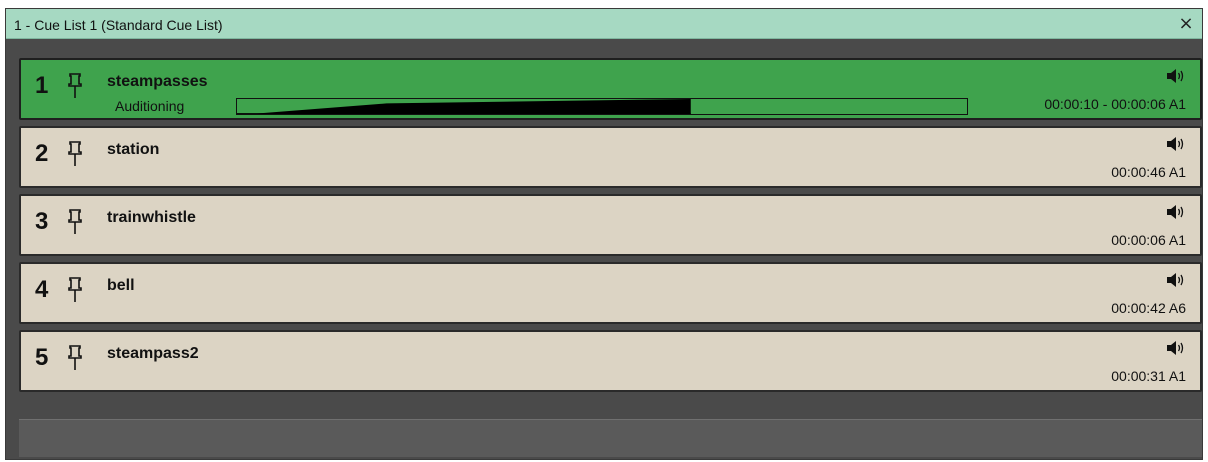 The width and height of the screenshot is (1208, 462). Describe the element at coordinates (1138, 240) in the screenshot. I see `cue-duration: 00:00:06` at that location.